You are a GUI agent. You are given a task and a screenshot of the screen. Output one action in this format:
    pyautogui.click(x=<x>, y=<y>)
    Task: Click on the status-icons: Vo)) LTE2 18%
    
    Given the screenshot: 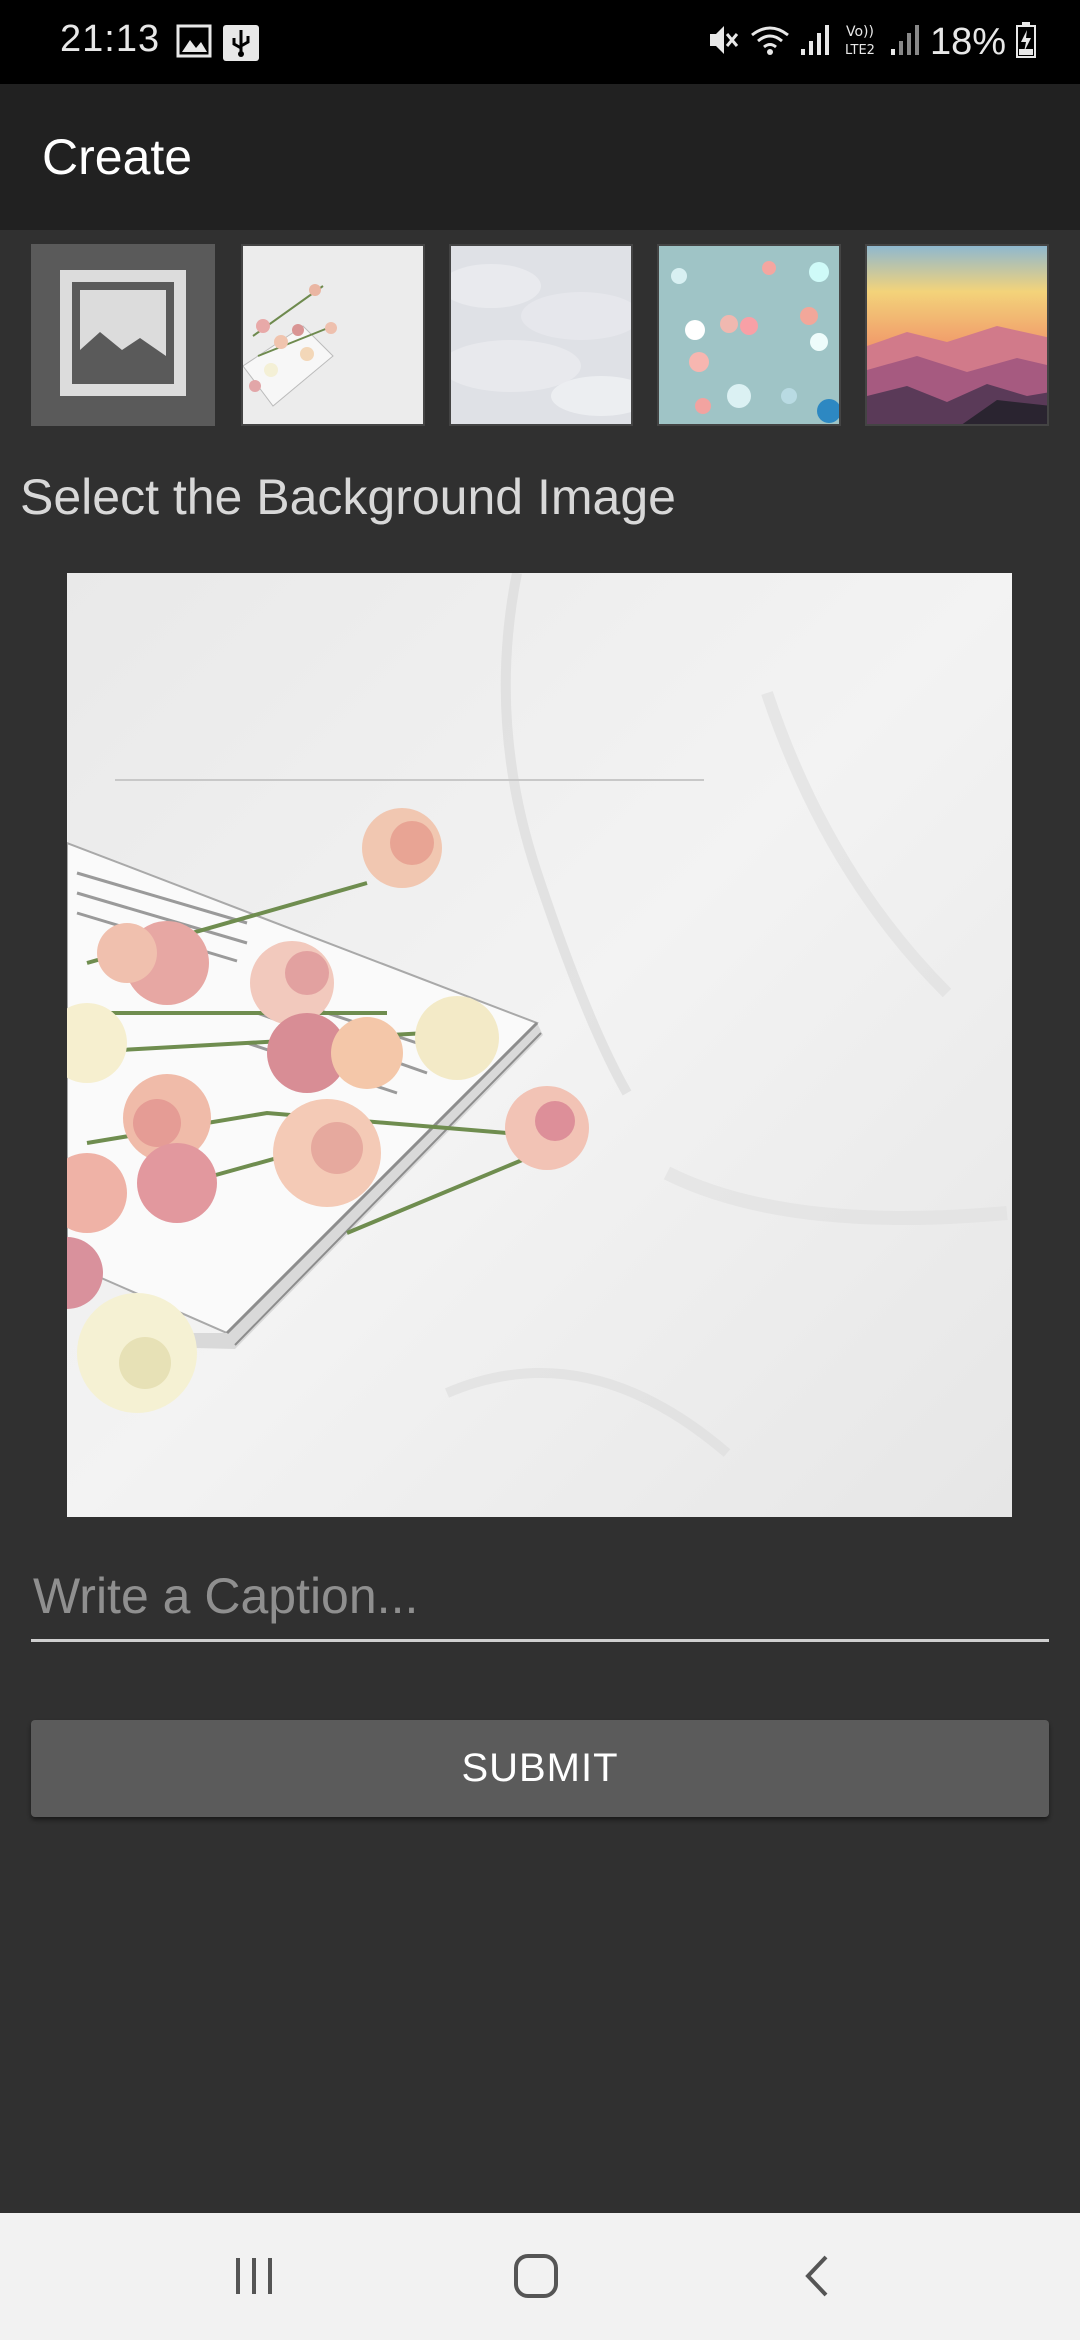 What is the action you would take?
    pyautogui.click(x=871, y=42)
    